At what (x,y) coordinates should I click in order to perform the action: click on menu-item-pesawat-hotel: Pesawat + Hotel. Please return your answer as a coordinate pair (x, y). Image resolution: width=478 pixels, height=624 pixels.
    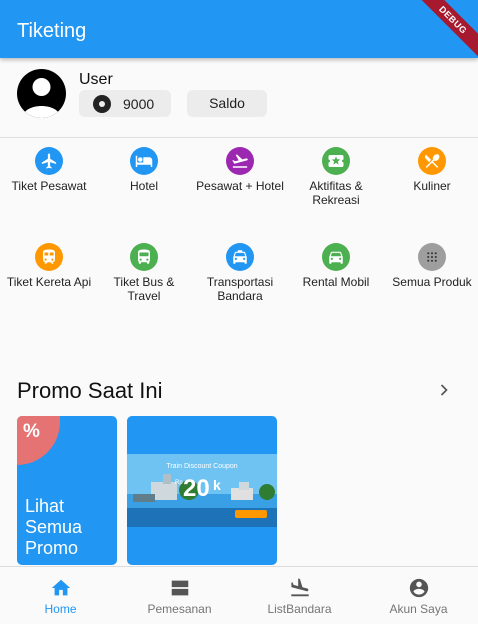
    Looking at the image, I should click on (240, 170).